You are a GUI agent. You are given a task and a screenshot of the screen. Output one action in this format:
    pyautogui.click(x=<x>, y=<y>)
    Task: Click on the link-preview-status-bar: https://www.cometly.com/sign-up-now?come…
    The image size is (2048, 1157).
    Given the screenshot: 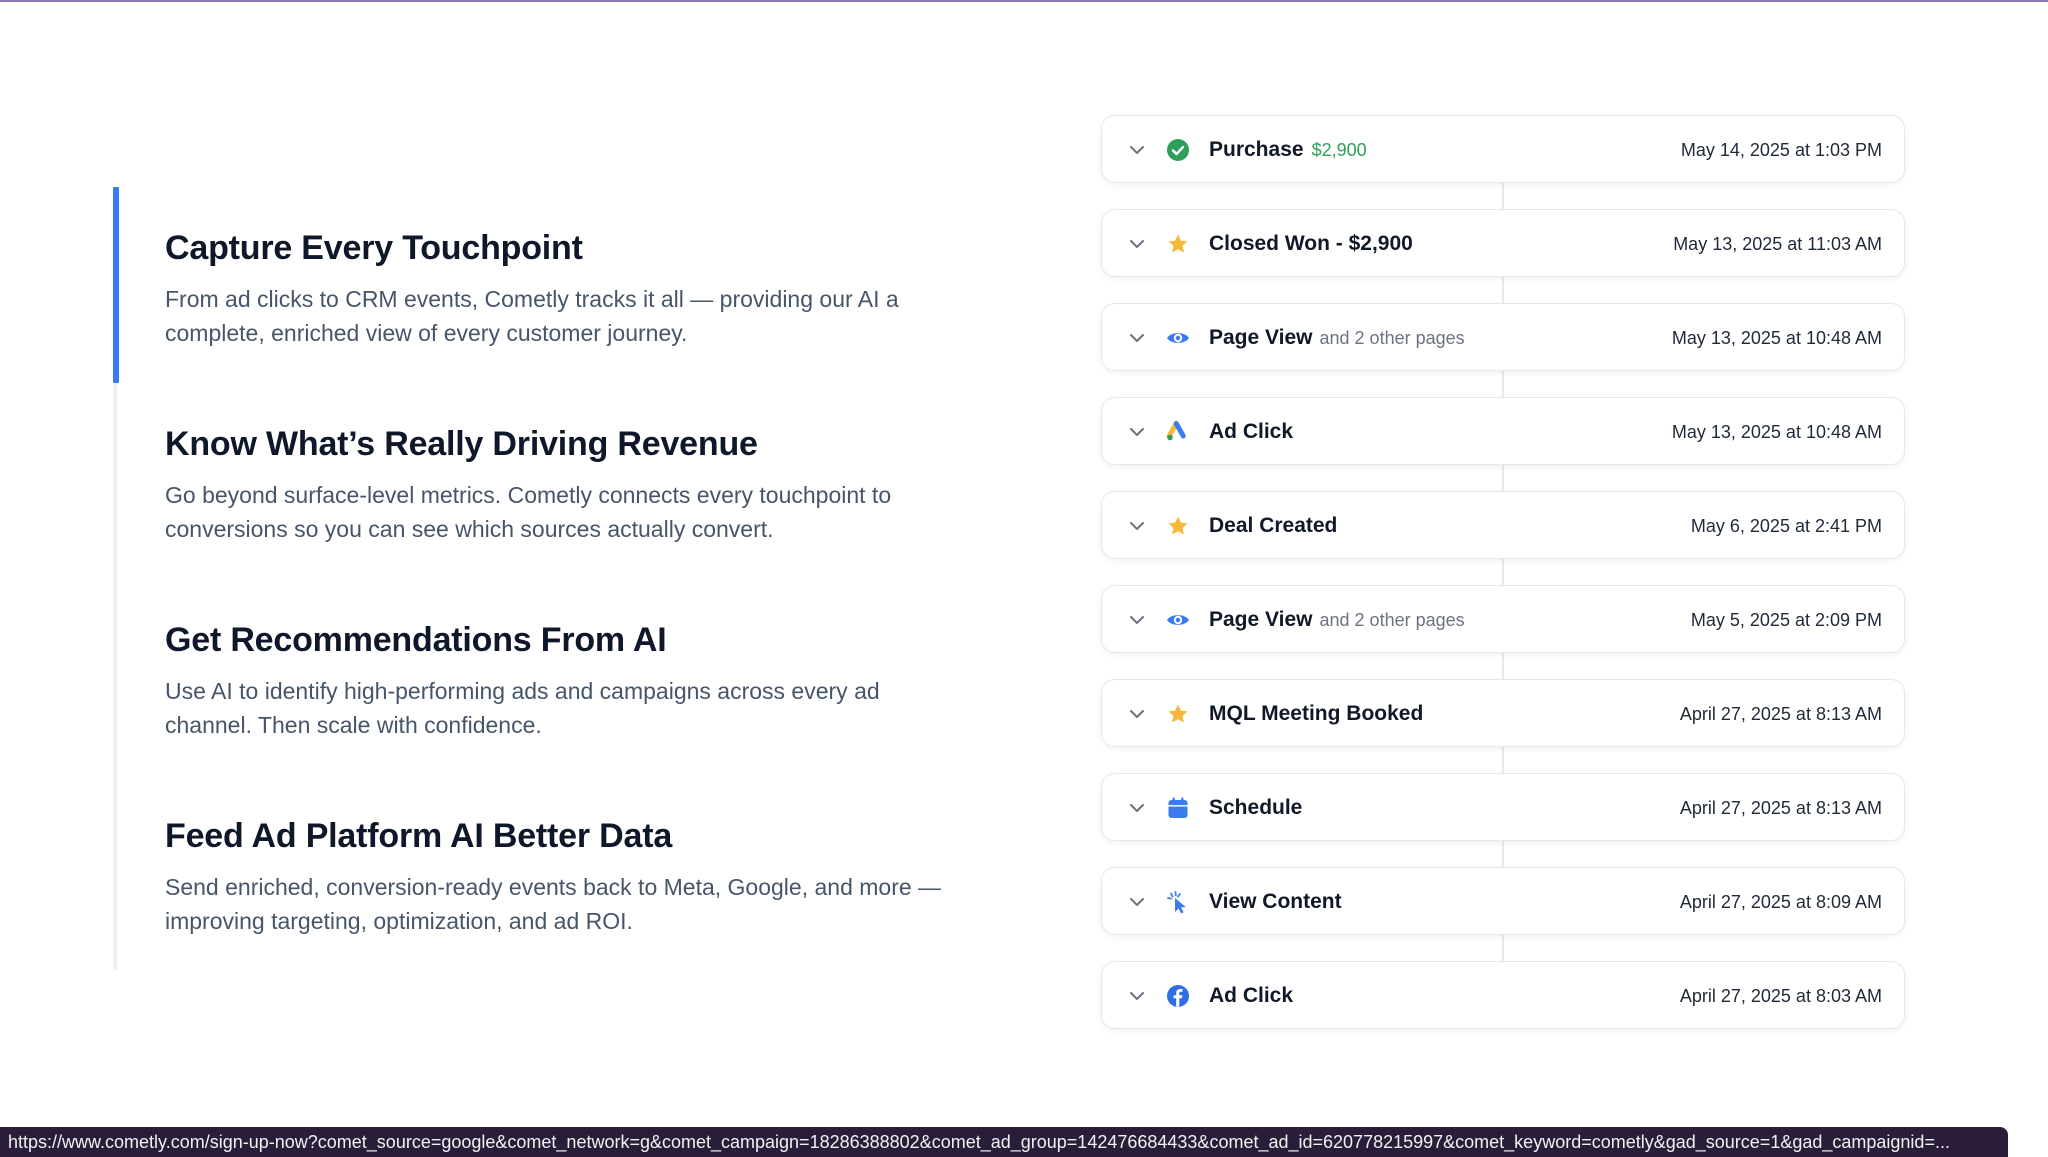 What is the action you would take?
    pyautogui.click(x=1004, y=1142)
    